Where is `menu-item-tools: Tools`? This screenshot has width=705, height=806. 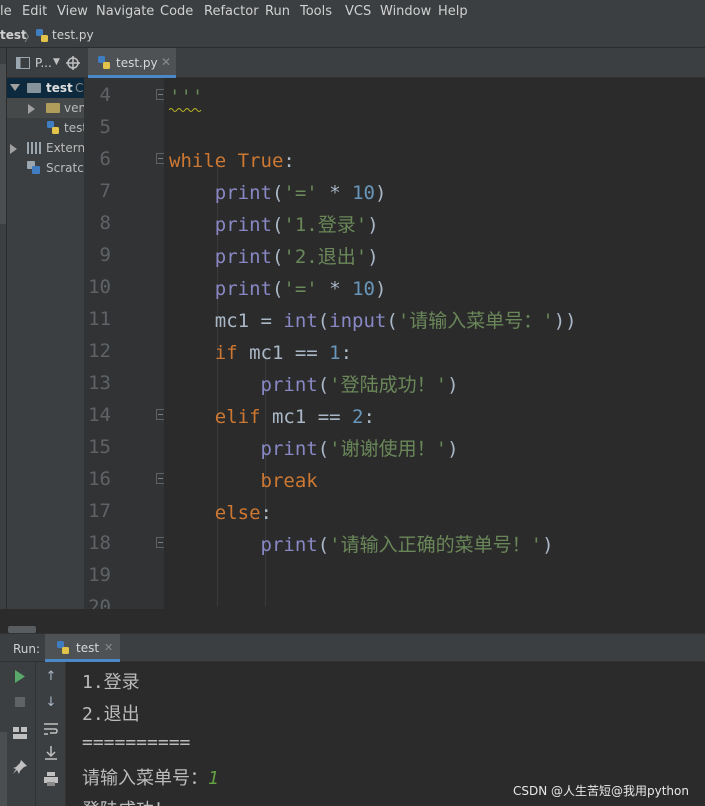 menu-item-tools: Tools is located at coordinates (316, 11).